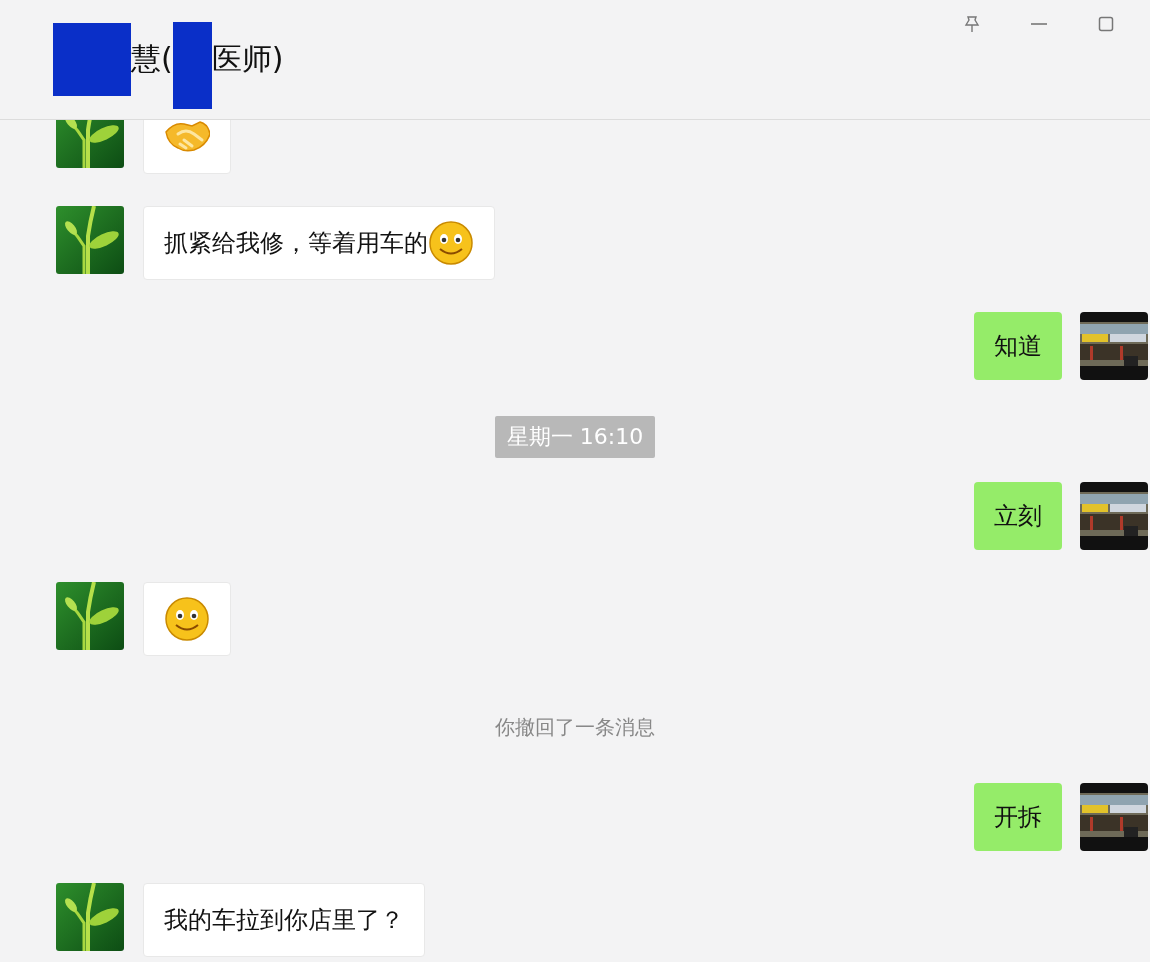 Image resolution: width=1150 pixels, height=962 pixels. I want to click on maximize-icon, so click(1106, 24).